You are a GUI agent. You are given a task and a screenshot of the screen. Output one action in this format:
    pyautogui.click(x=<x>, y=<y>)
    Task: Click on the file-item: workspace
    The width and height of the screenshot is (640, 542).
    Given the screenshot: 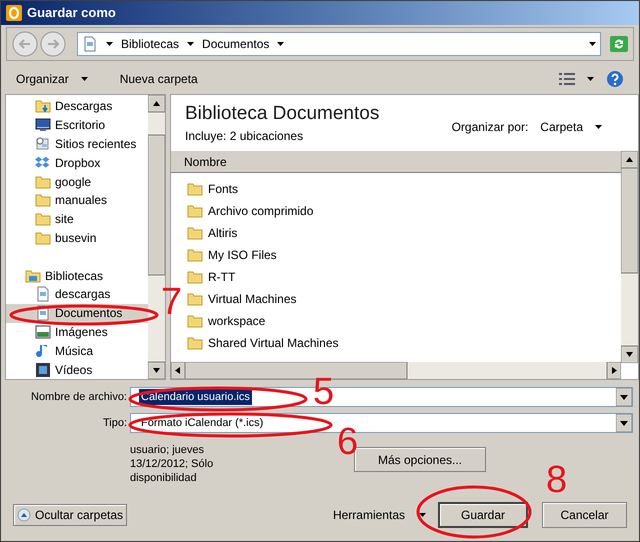 What is the action you would take?
    pyautogui.click(x=404, y=321)
    